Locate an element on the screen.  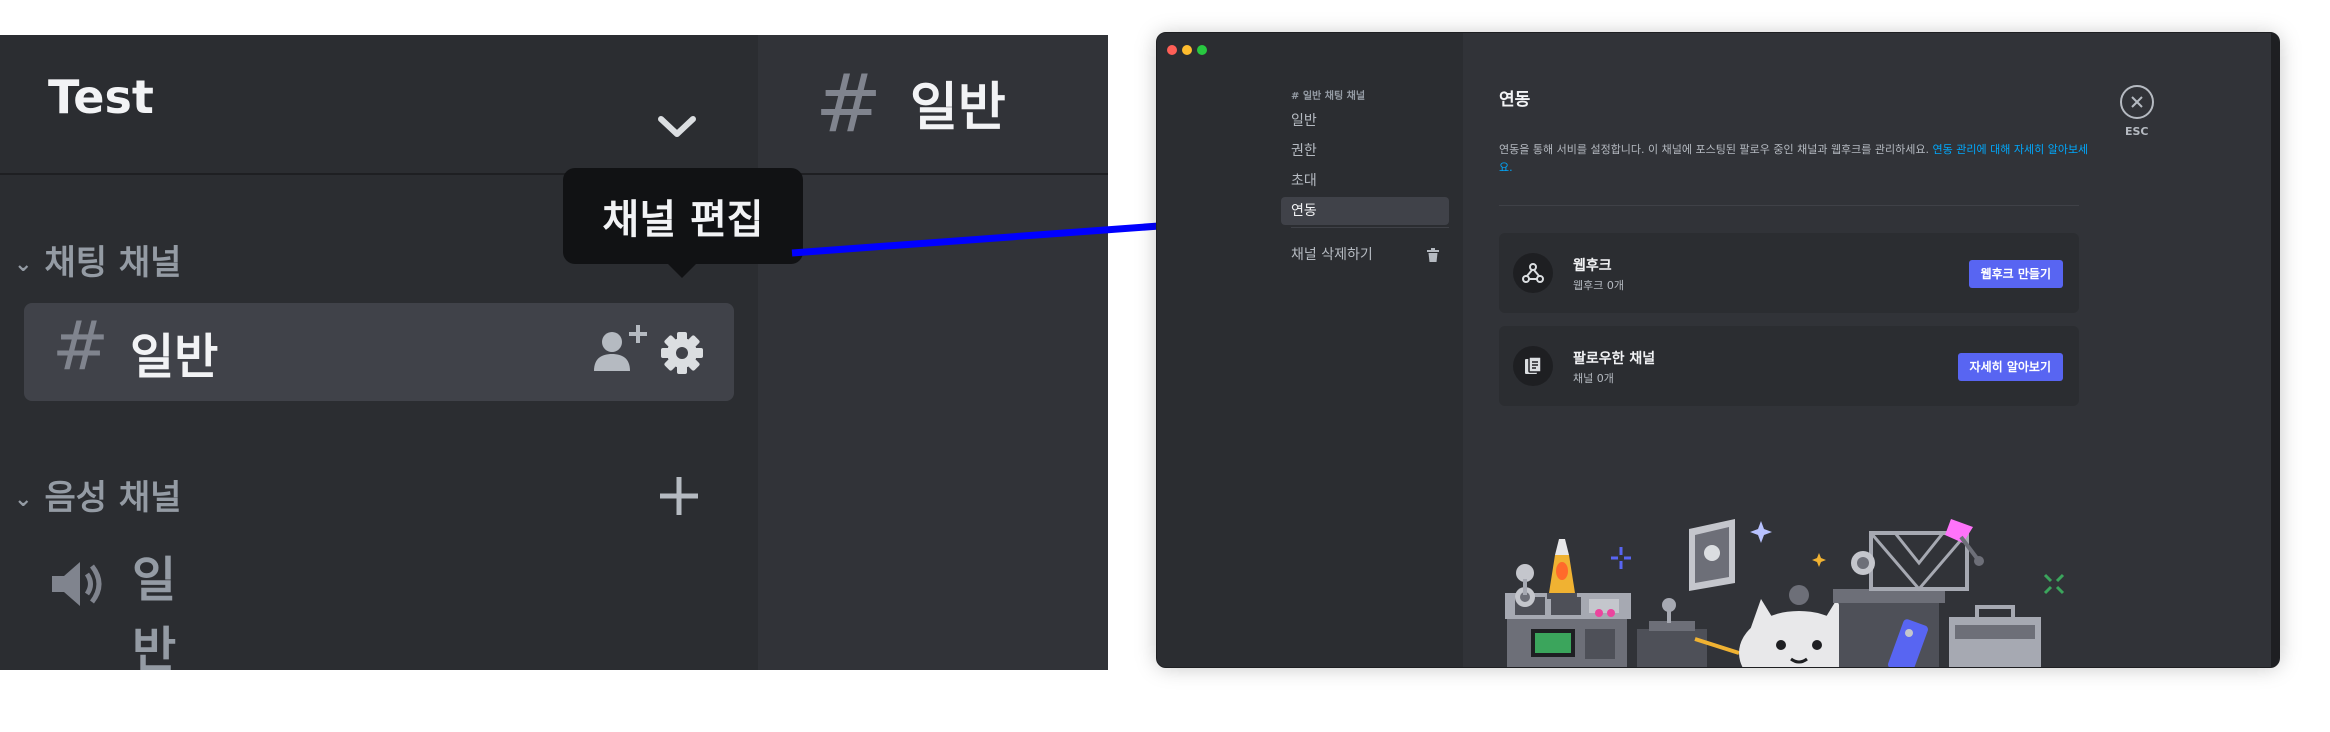
followed-channels-card: 팔로우한 채널 채널 0개 자세히 알아보기 is located at coordinates (1789, 366).